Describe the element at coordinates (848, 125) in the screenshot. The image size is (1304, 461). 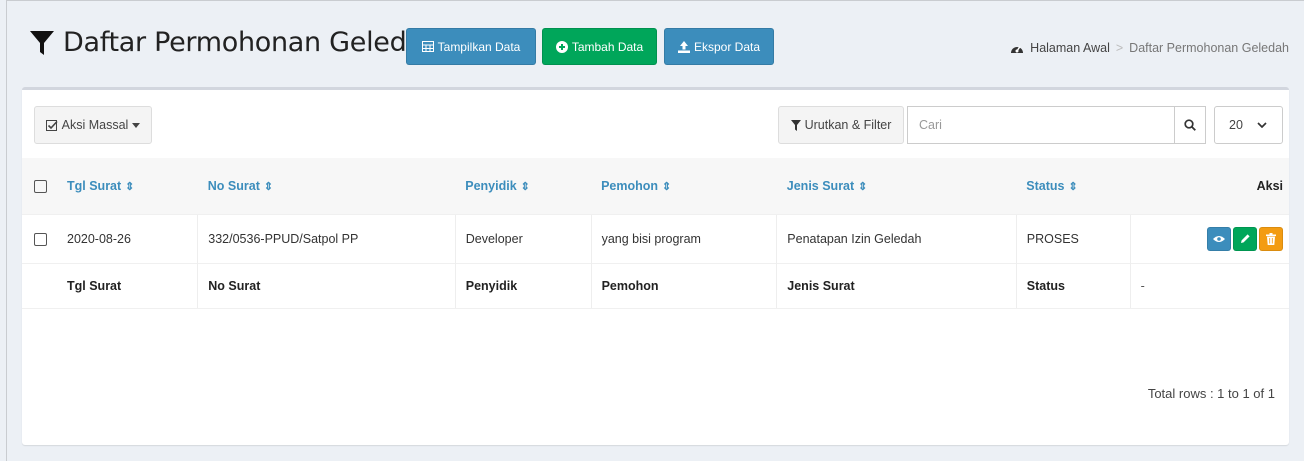
I see `sort-filter-label: Urutkan & Filter` at that location.